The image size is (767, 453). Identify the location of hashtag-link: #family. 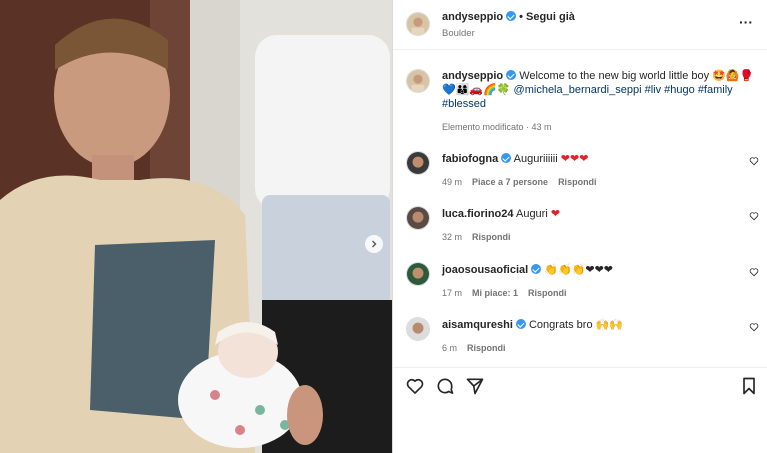
(715, 90).